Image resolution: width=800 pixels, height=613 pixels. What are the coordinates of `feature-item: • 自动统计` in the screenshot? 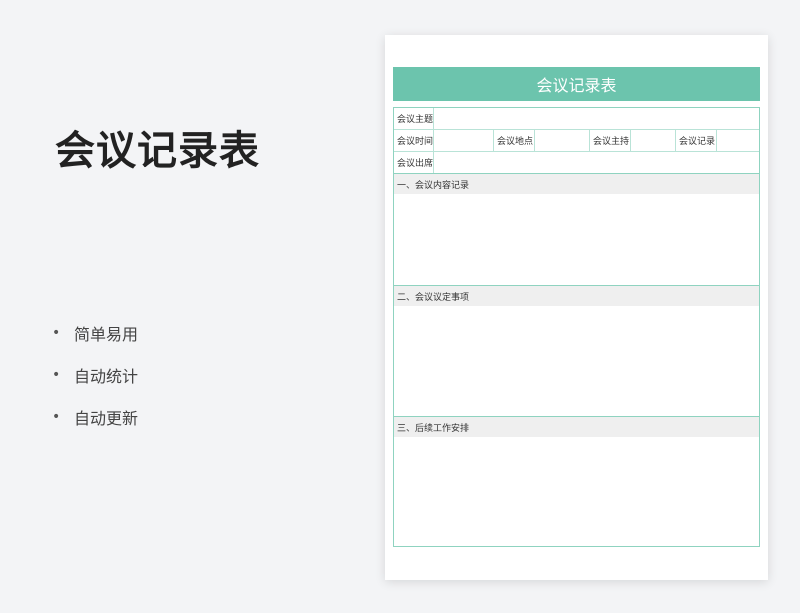 It's located at (95, 375).